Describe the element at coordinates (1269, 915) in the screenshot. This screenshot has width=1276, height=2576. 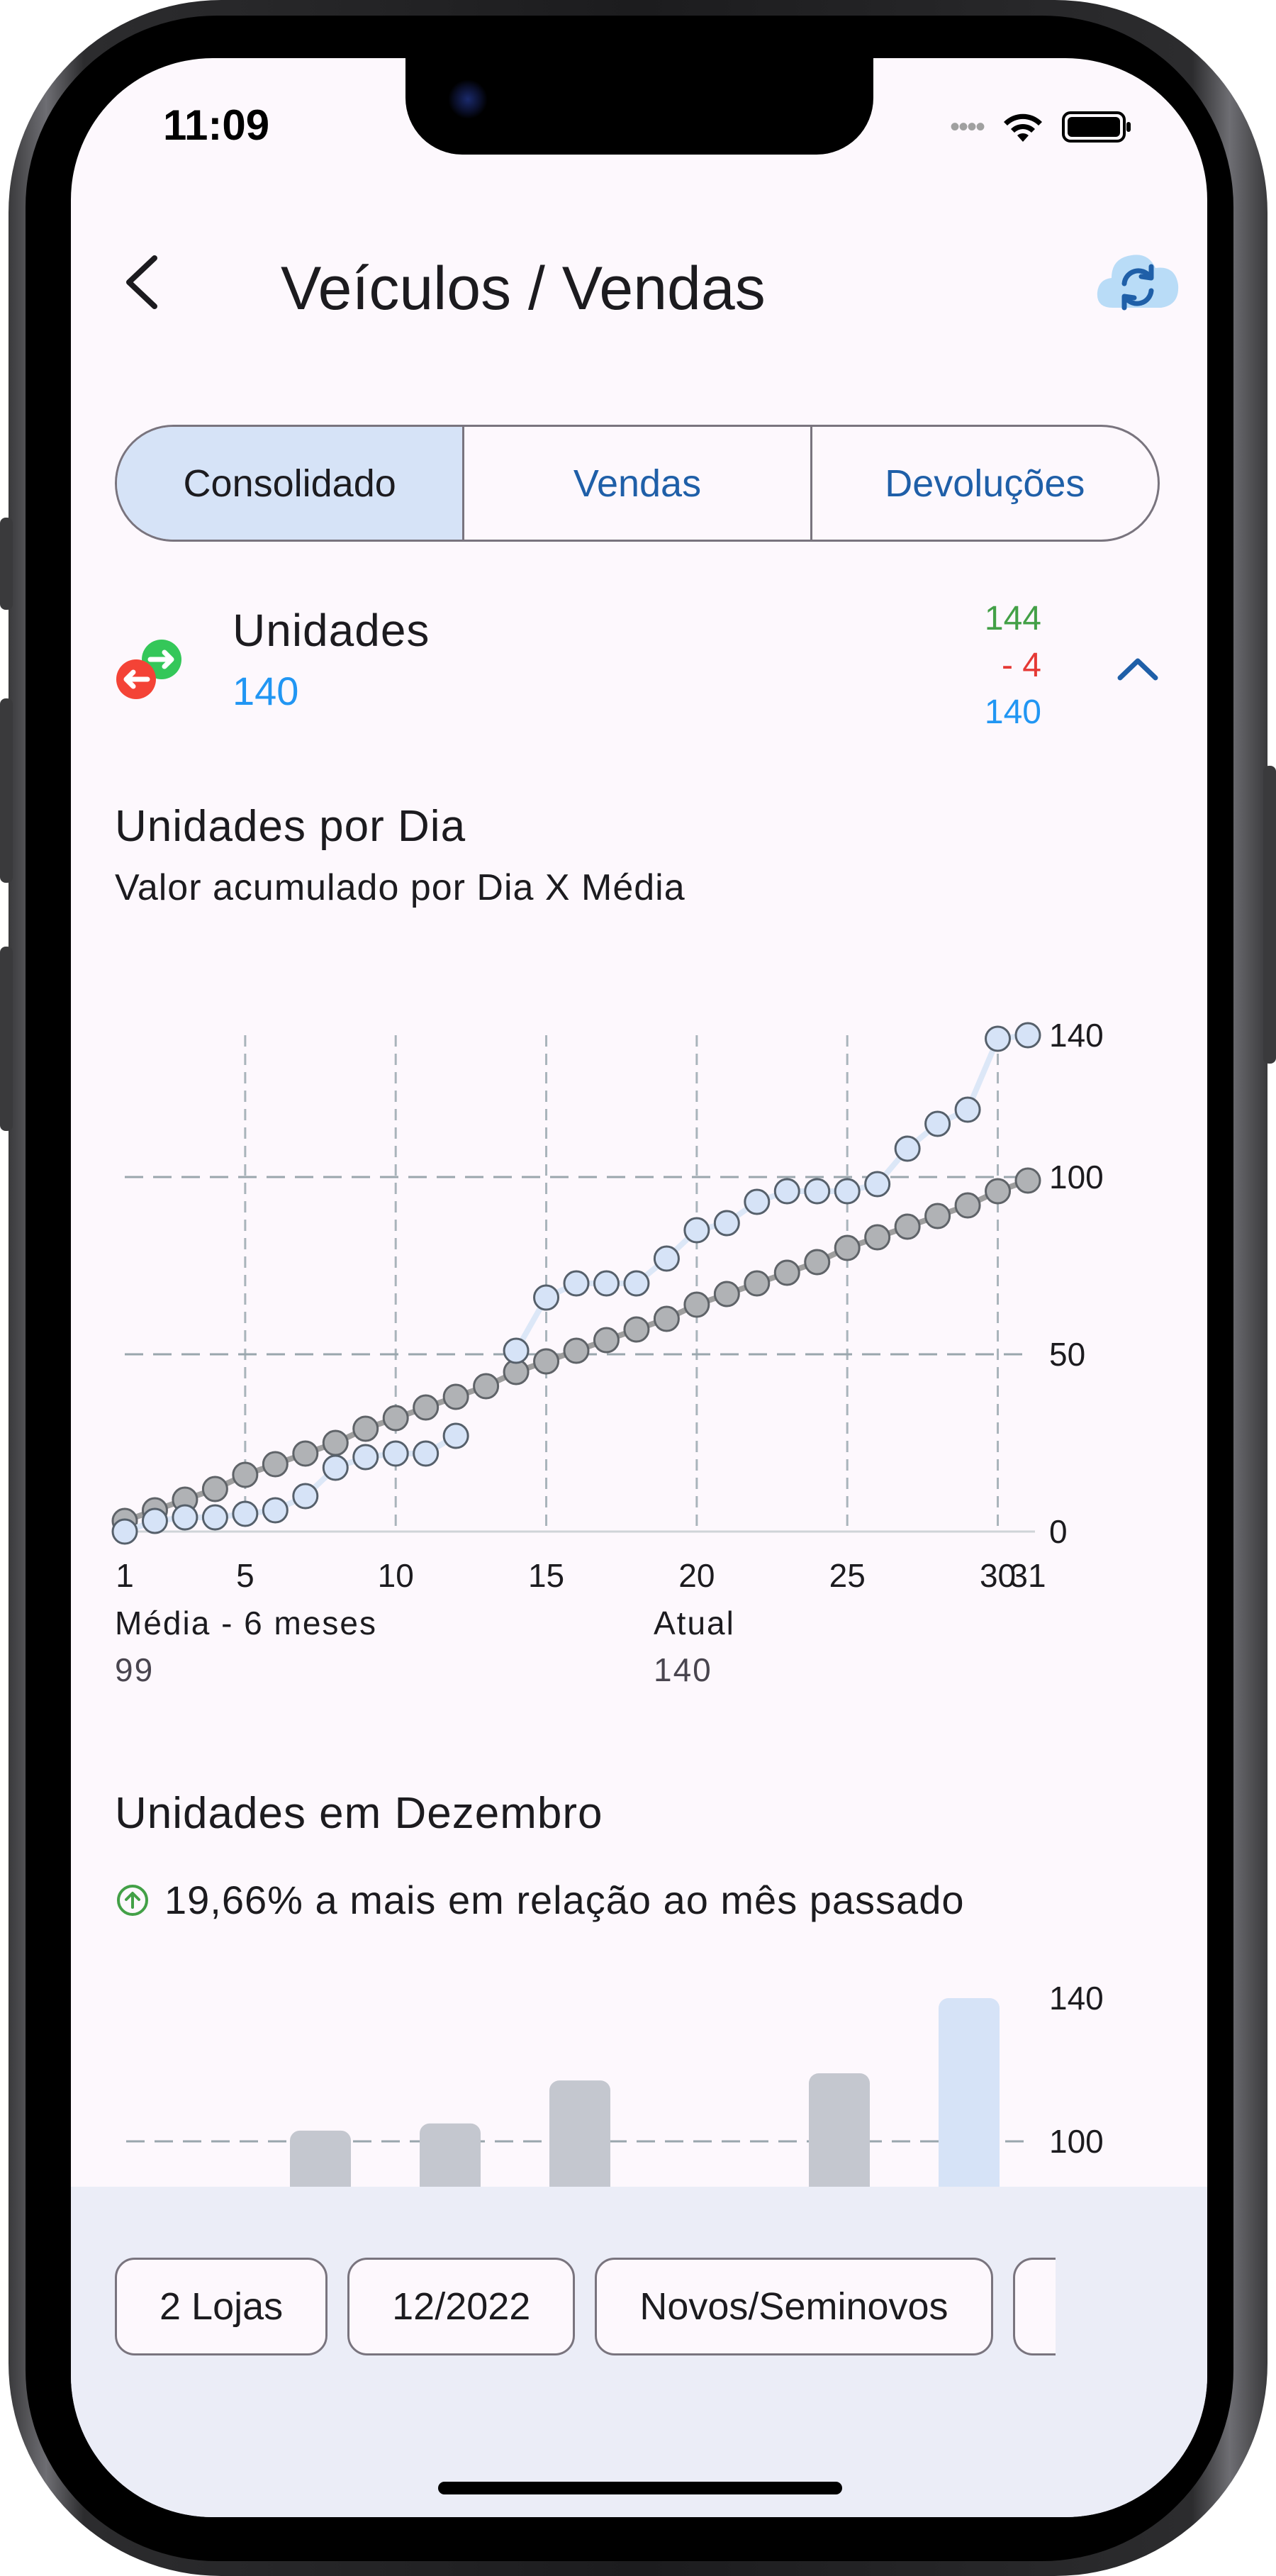
I see `side-button-power` at that location.